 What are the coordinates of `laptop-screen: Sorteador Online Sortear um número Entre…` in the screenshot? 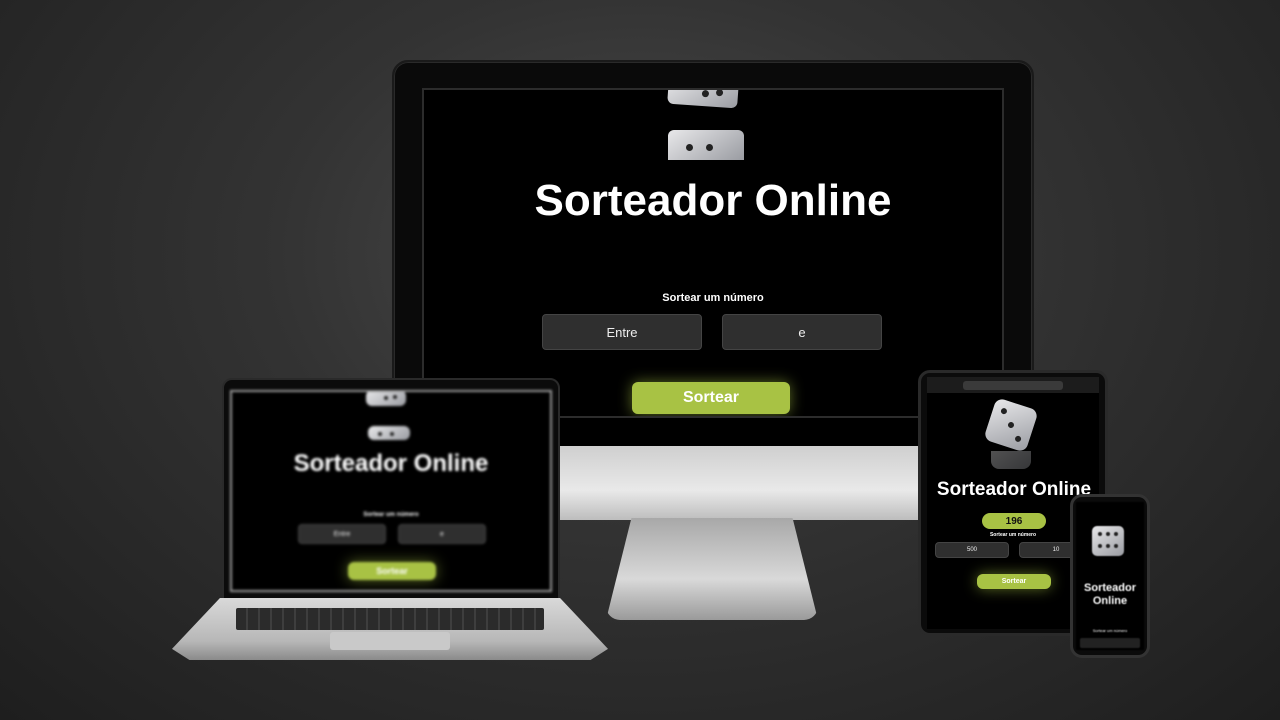 It's located at (391, 491).